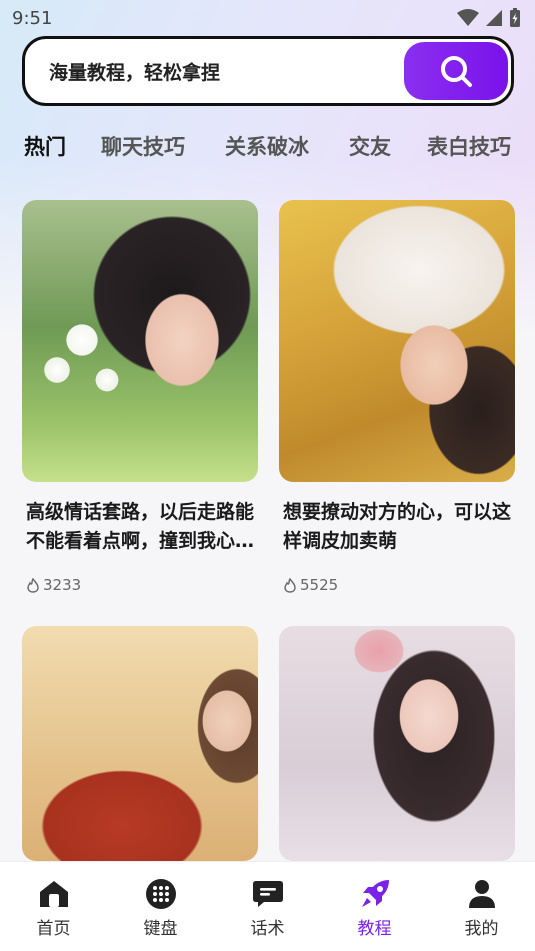  I want to click on nav-tutorials: 教程, so click(374, 906).